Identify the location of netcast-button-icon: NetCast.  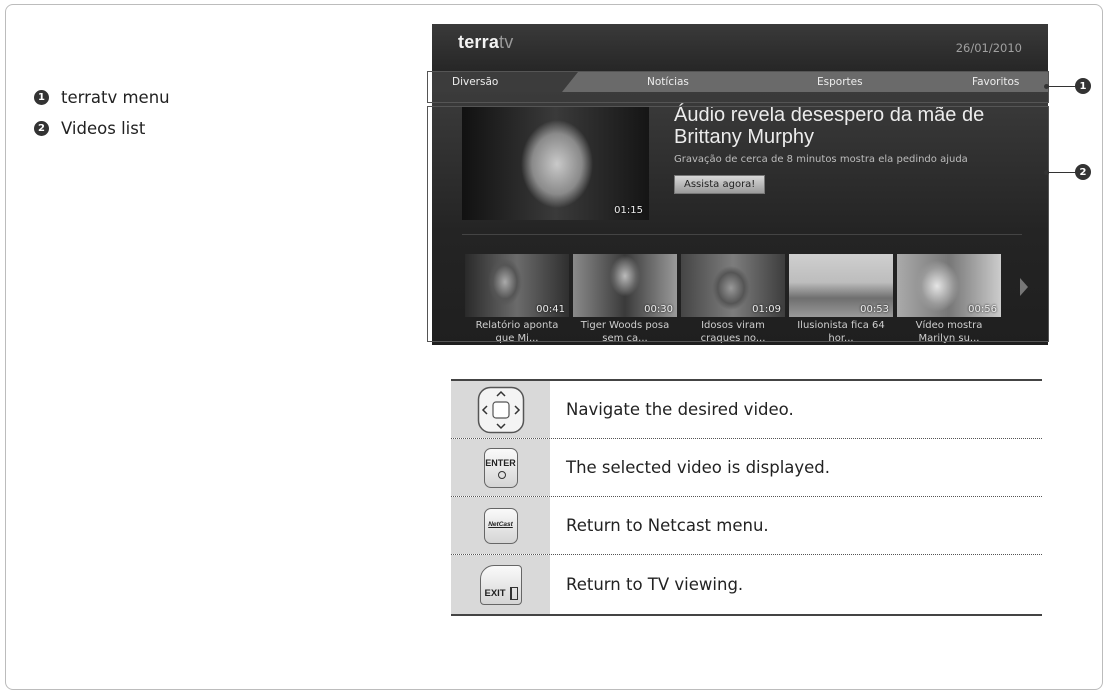
(500, 525).